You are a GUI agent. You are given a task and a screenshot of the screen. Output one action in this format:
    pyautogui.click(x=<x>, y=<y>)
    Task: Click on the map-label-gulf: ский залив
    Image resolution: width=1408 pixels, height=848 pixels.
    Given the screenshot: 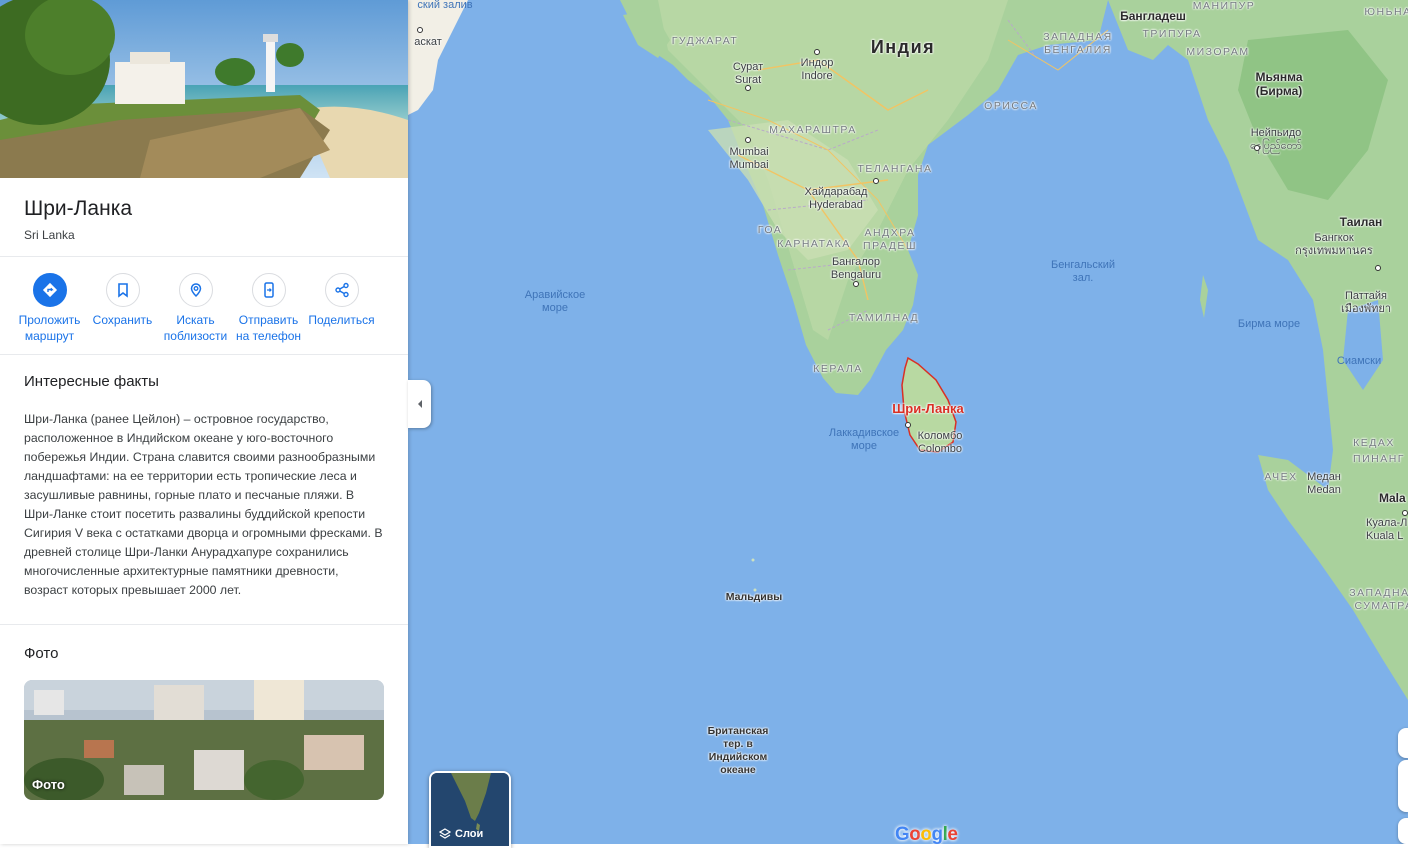 What is the action you would take?
    pyautogui.click(x=445, y=5)
    